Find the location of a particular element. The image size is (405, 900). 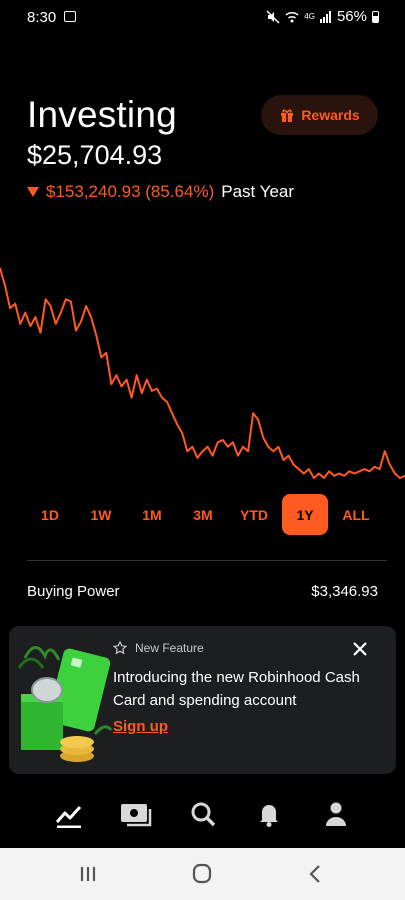

range-3m: 3M is located at coordinates (203, 514).